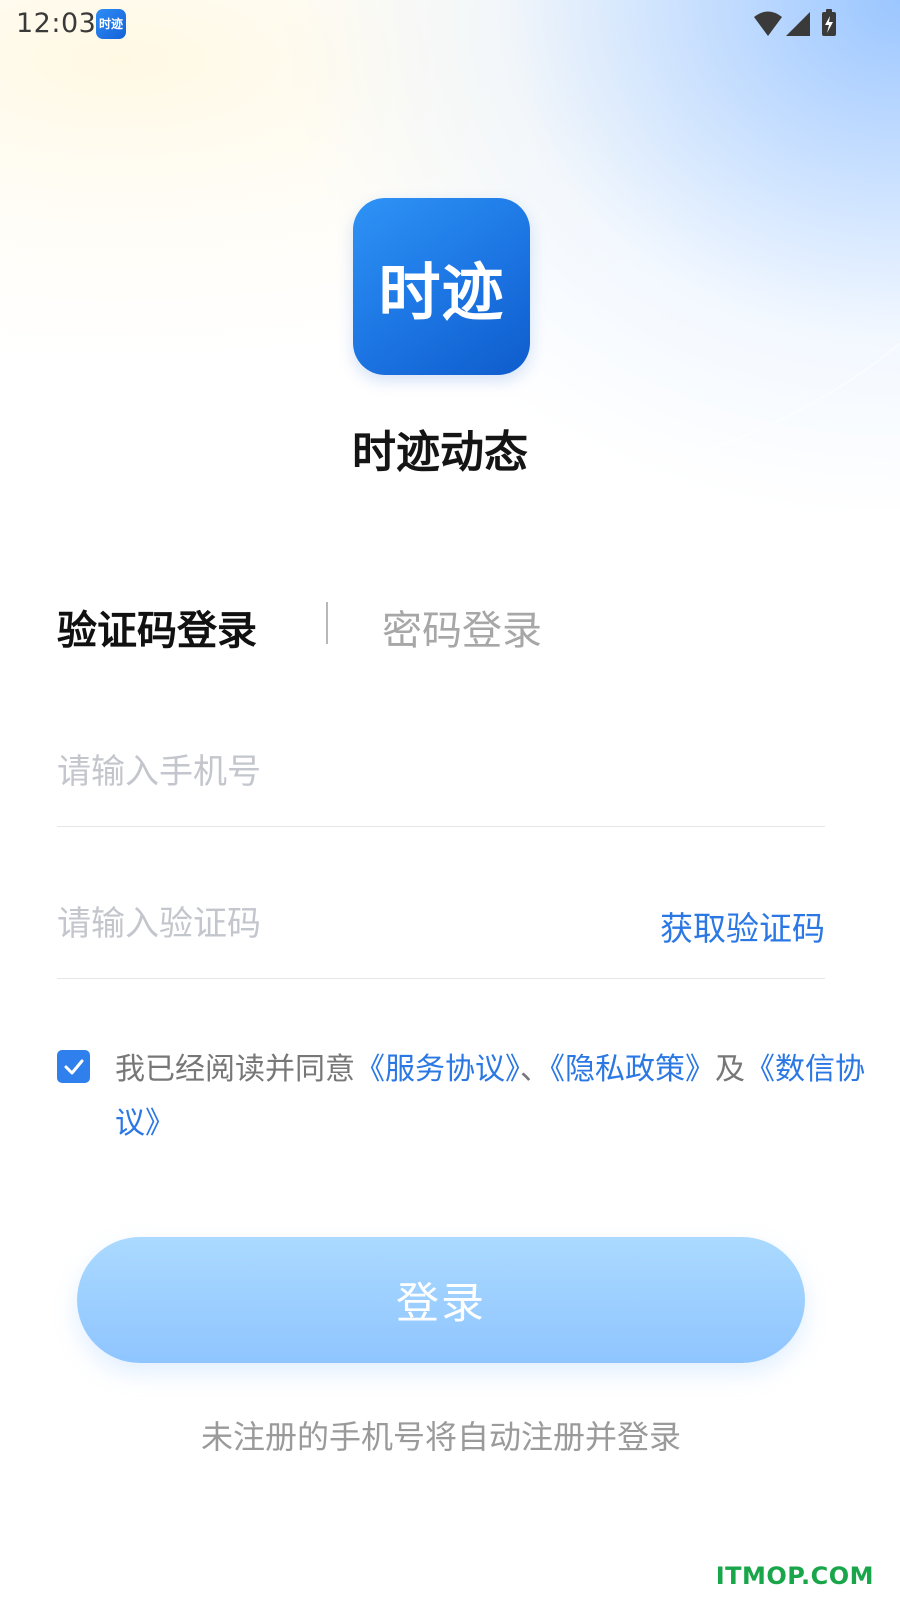  I want to click on code-field: 获取验证码, so click(441, 936).